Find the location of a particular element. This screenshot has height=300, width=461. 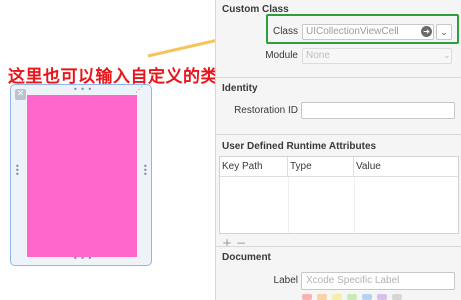

resize-handle-top: • • • is located at coordinates (82, 90).